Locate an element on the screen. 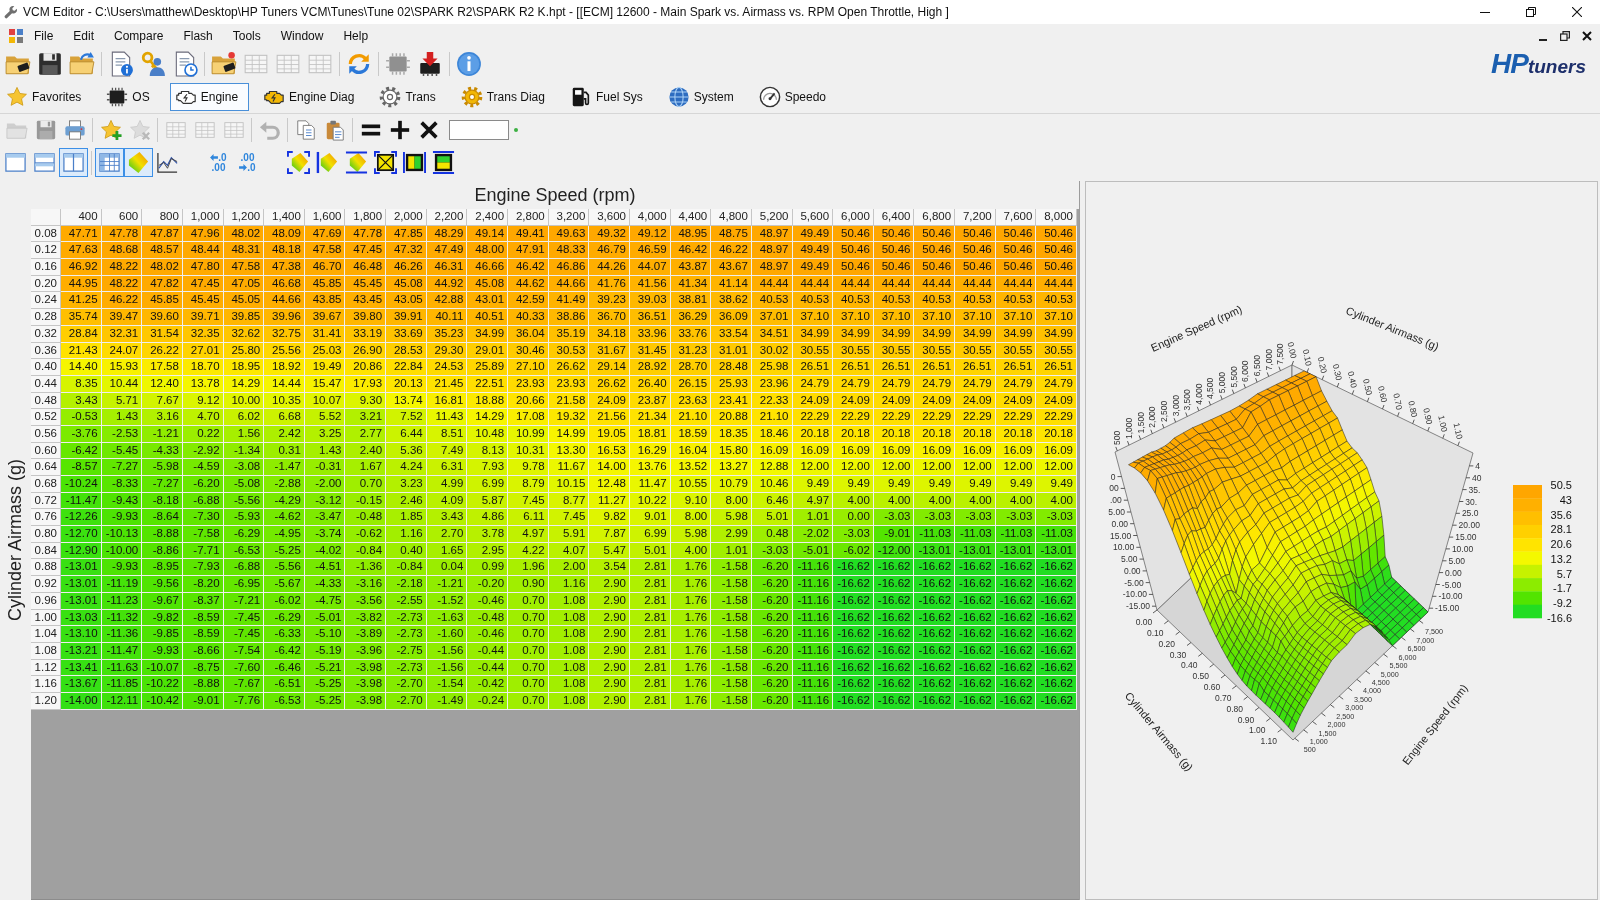 This screenshot has height=900, width=1600. restore-icon is located at coordinates (1565, 35).